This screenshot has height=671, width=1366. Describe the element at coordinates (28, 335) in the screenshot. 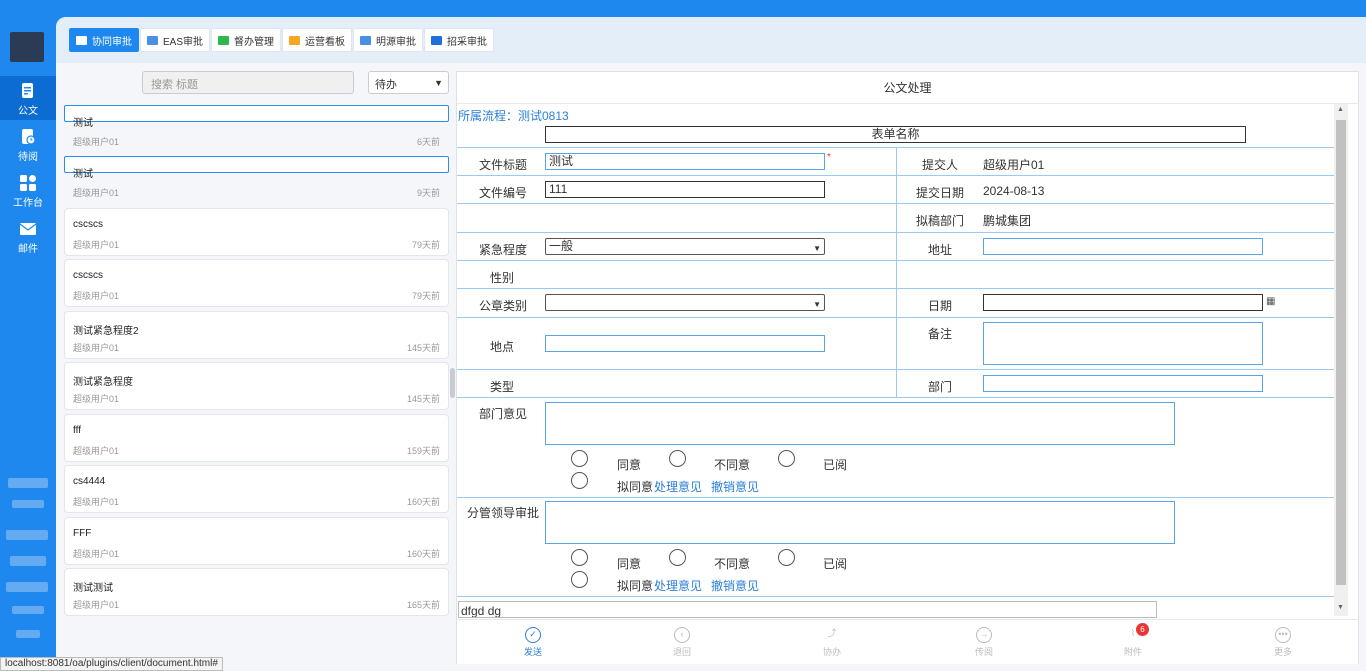

I see `left-rail: 公文 待阅 工作台 邮件` at that location.